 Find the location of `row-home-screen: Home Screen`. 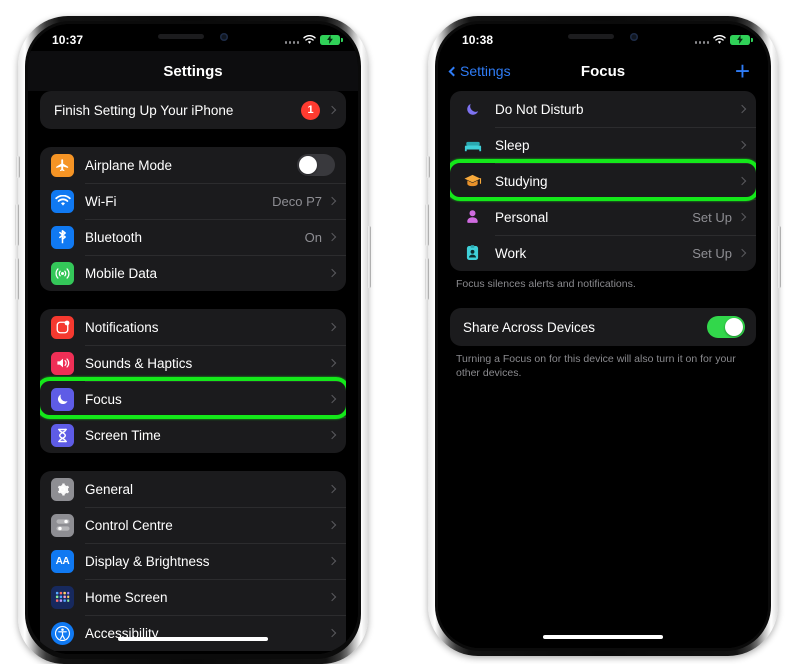

row-home-screen: Home Screen is located at coordinates (193, 597).